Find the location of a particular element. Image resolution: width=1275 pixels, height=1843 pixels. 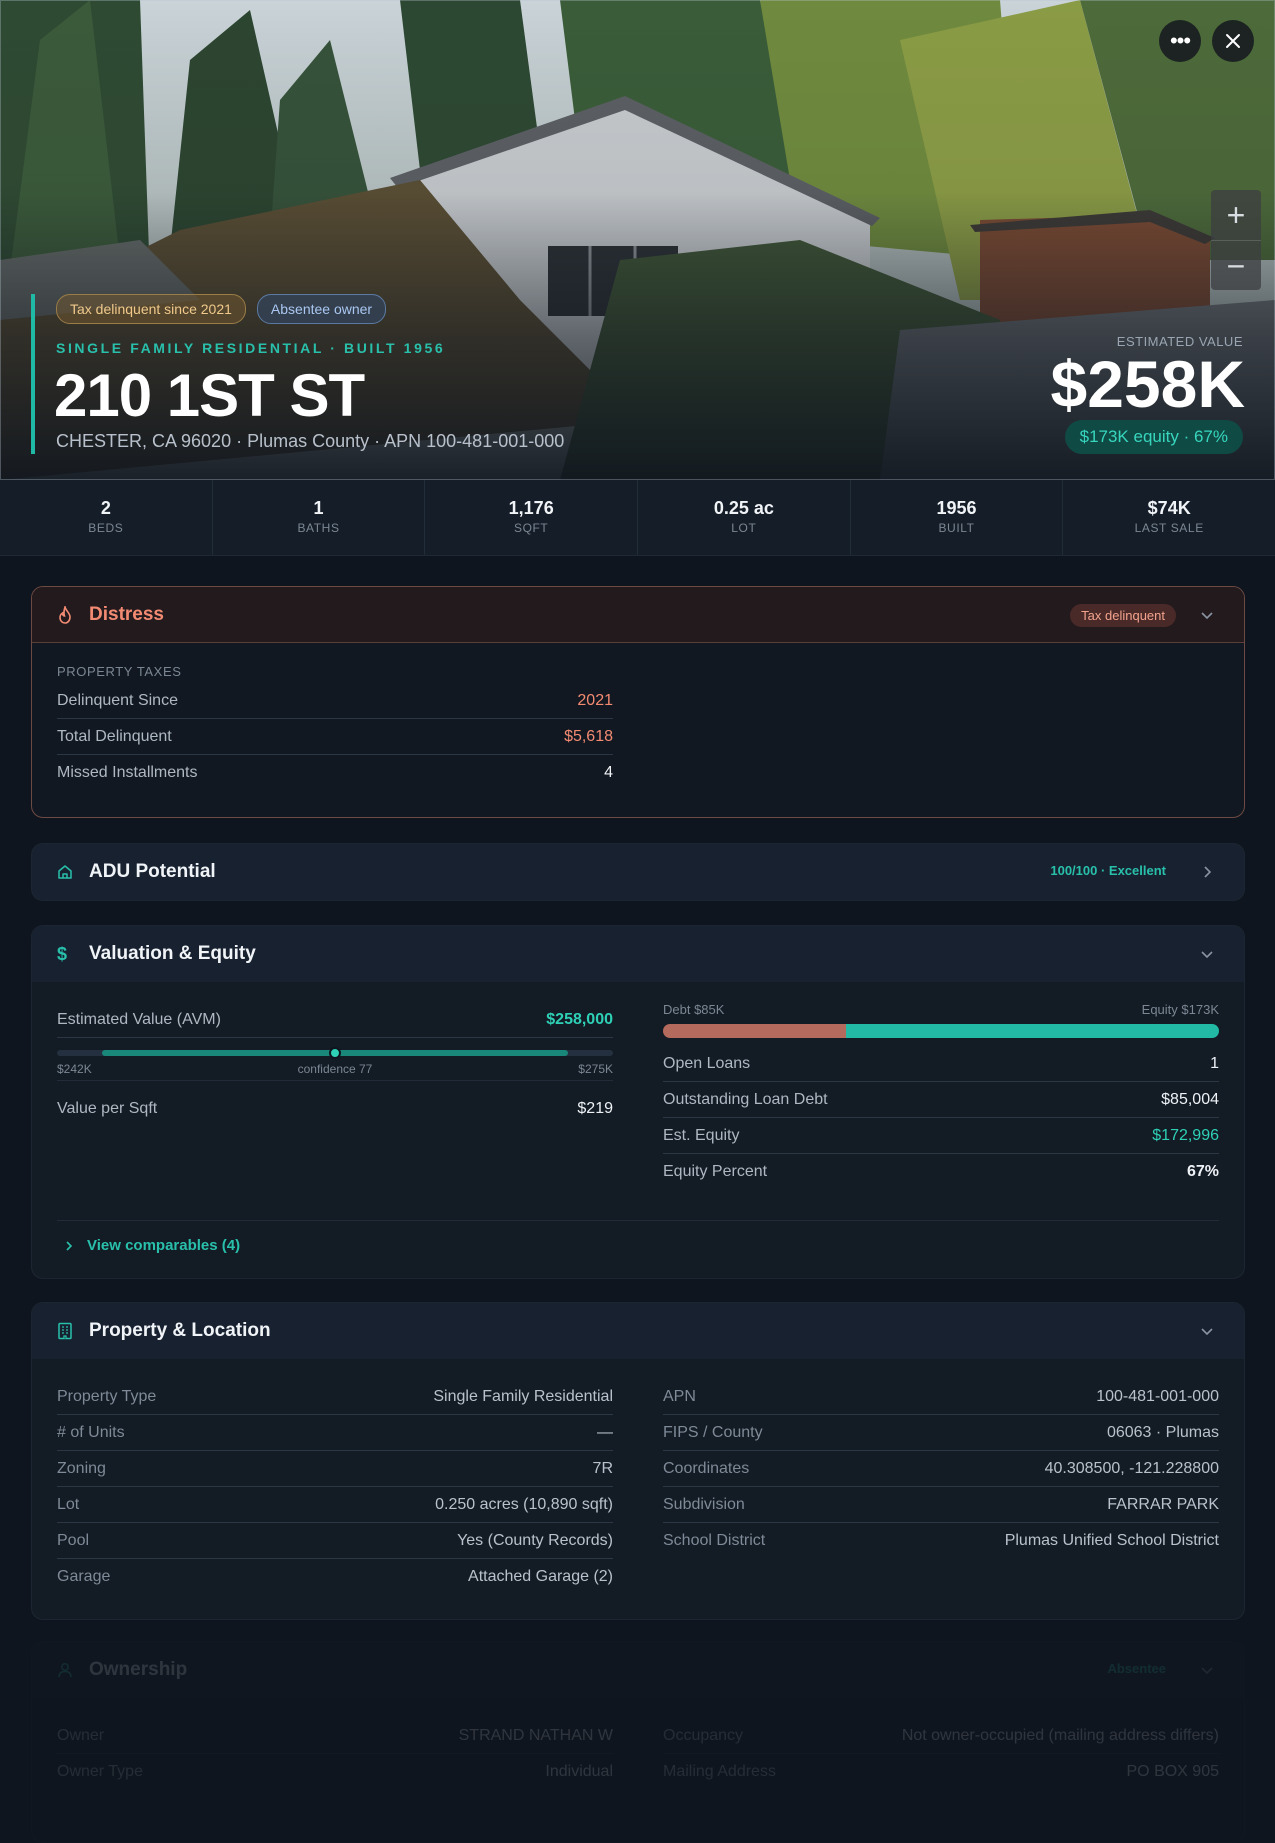

kv-label: Est. Equity is located at coordinates (701, 1135).